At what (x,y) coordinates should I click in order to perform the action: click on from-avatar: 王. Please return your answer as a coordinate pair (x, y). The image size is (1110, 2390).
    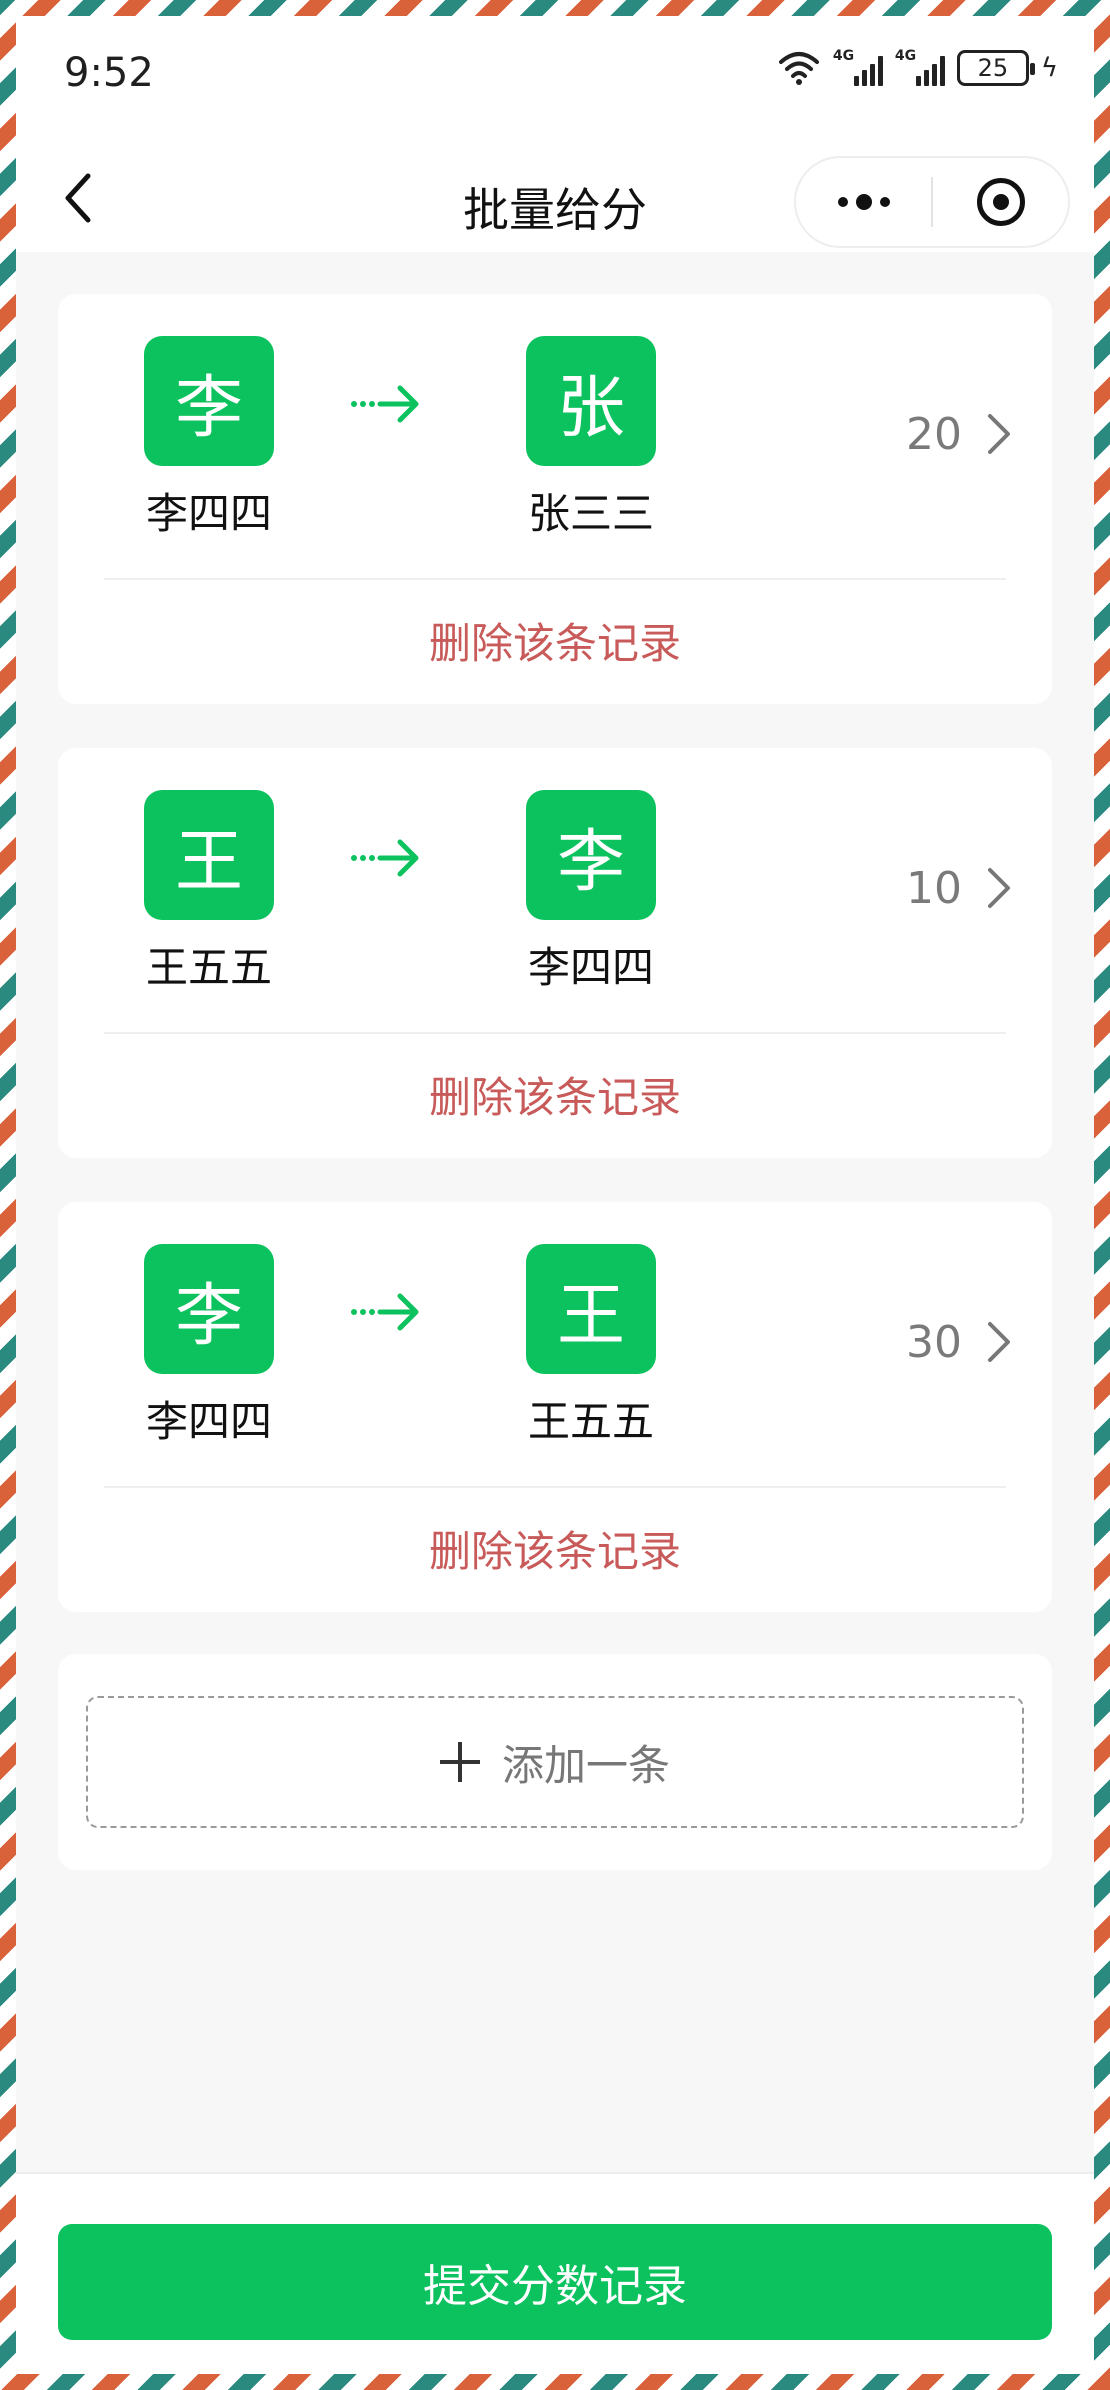
    Looking at the image, I should click on (209, 855).